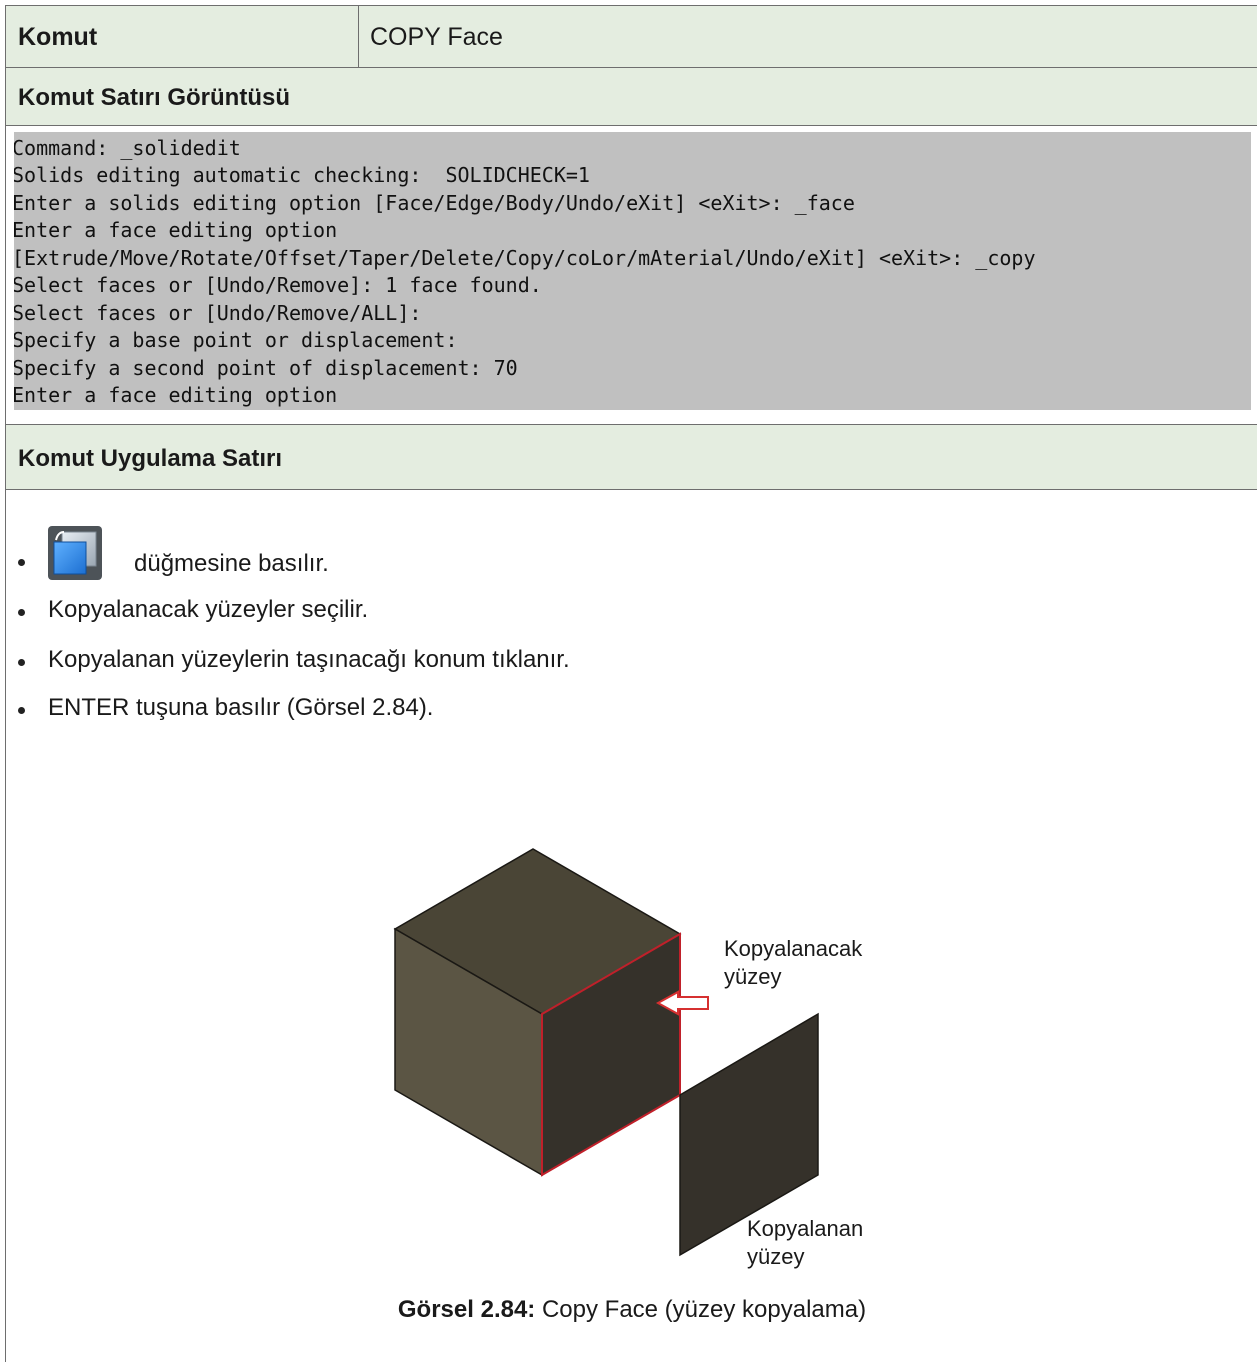 The width and height of the screenshot is (1257, 1363). I want to click on source-face-label: Kopyalanacak yüzey, so click(793, 962).